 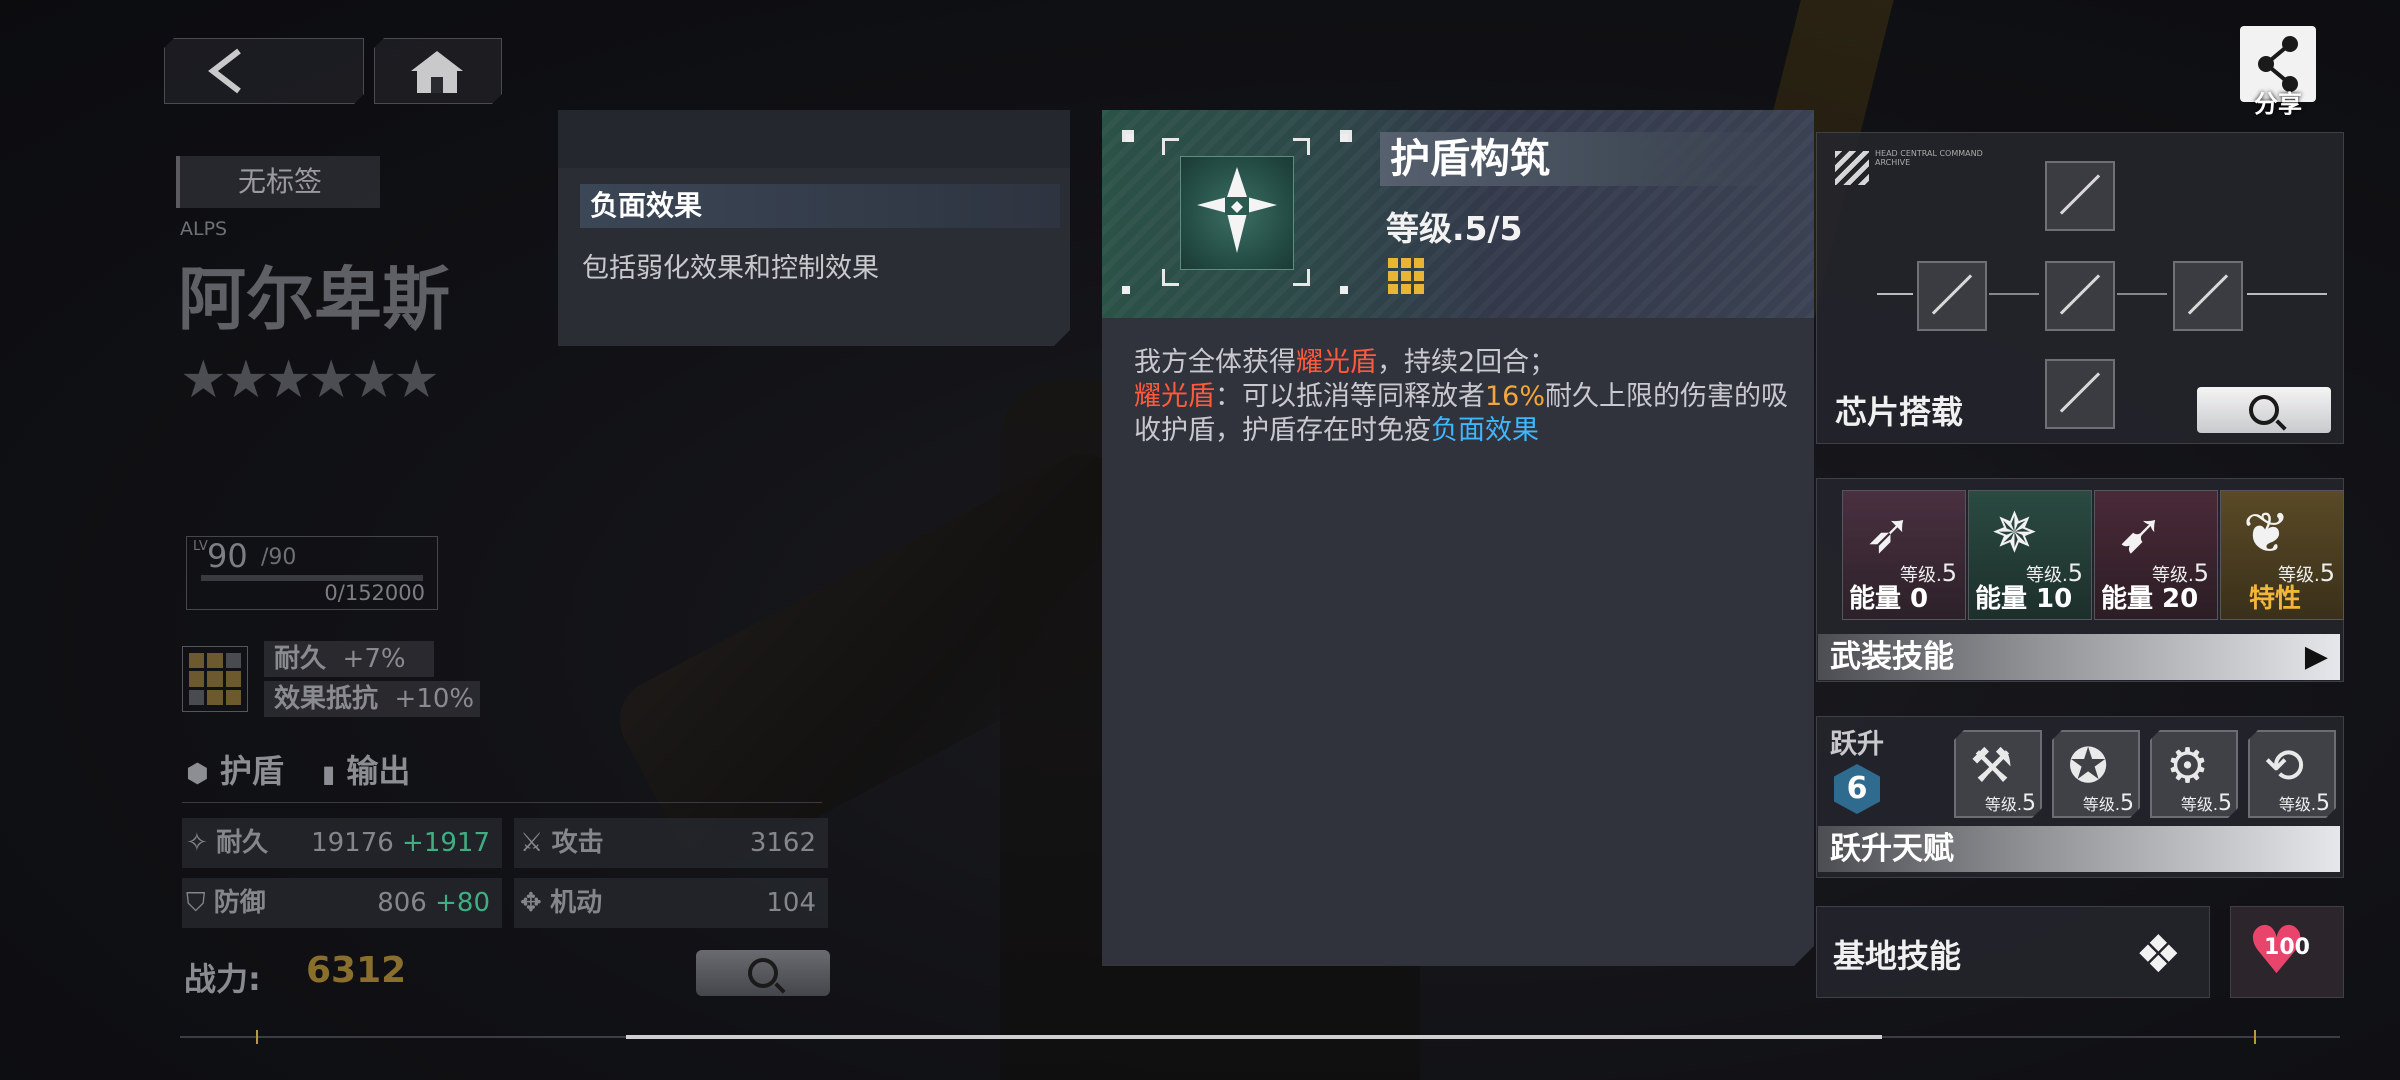 What do you see at coordinates (279, 557) in the screenshot?
I see `level-max: /90` at bounding box center [279, 557].